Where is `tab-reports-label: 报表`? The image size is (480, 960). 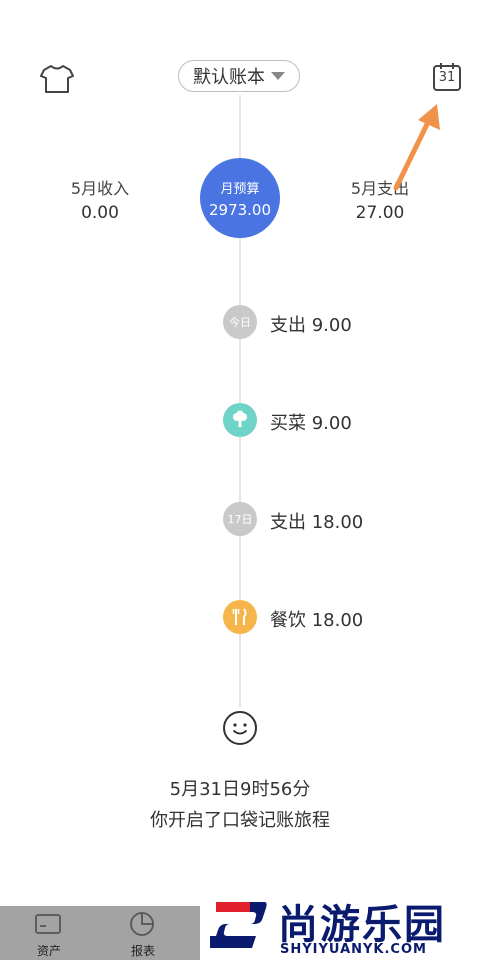 tab-reports-label: 报表 is located at coordinates (142, 951).